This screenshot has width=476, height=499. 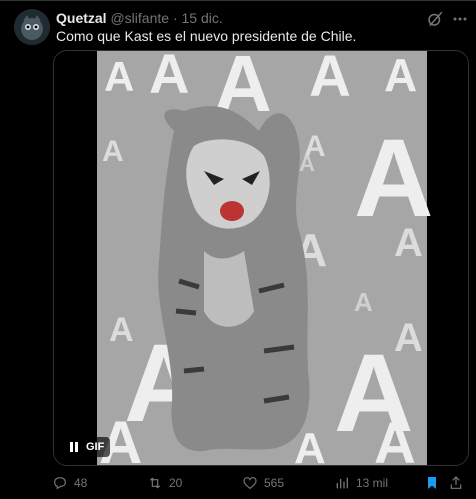 I want to click on pause-icon, so click(x=74, y=447).